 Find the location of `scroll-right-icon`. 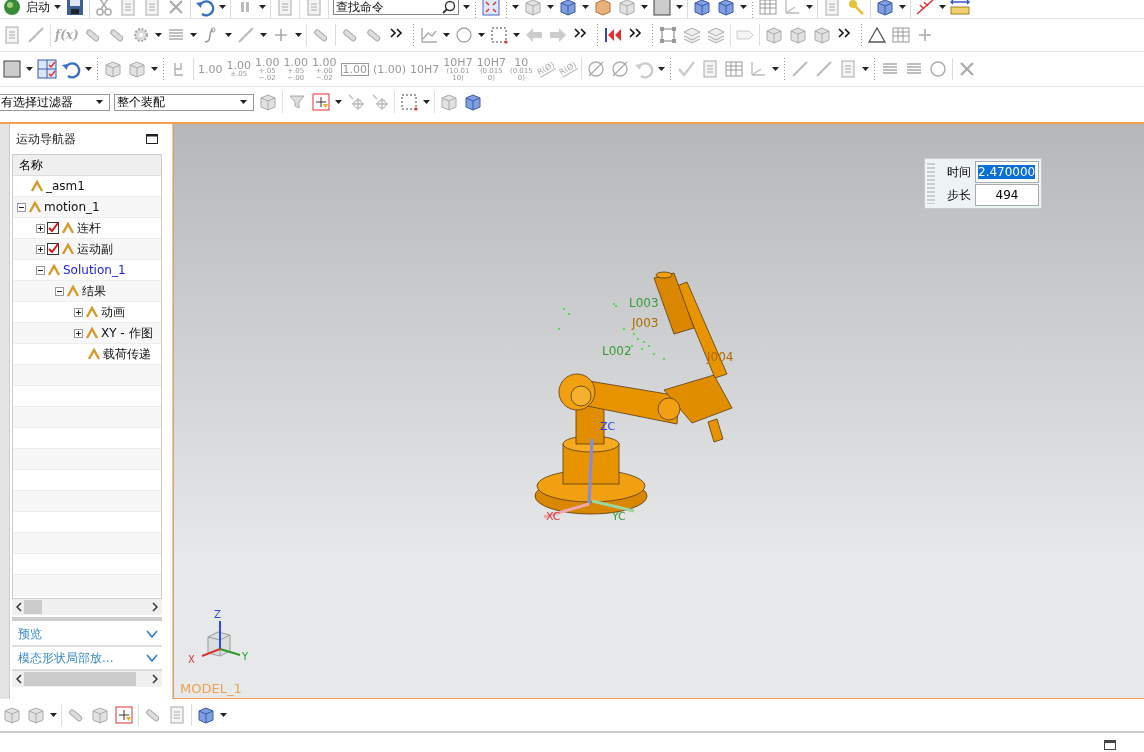

scroll-right-icon is located at coordinates (155, 607).